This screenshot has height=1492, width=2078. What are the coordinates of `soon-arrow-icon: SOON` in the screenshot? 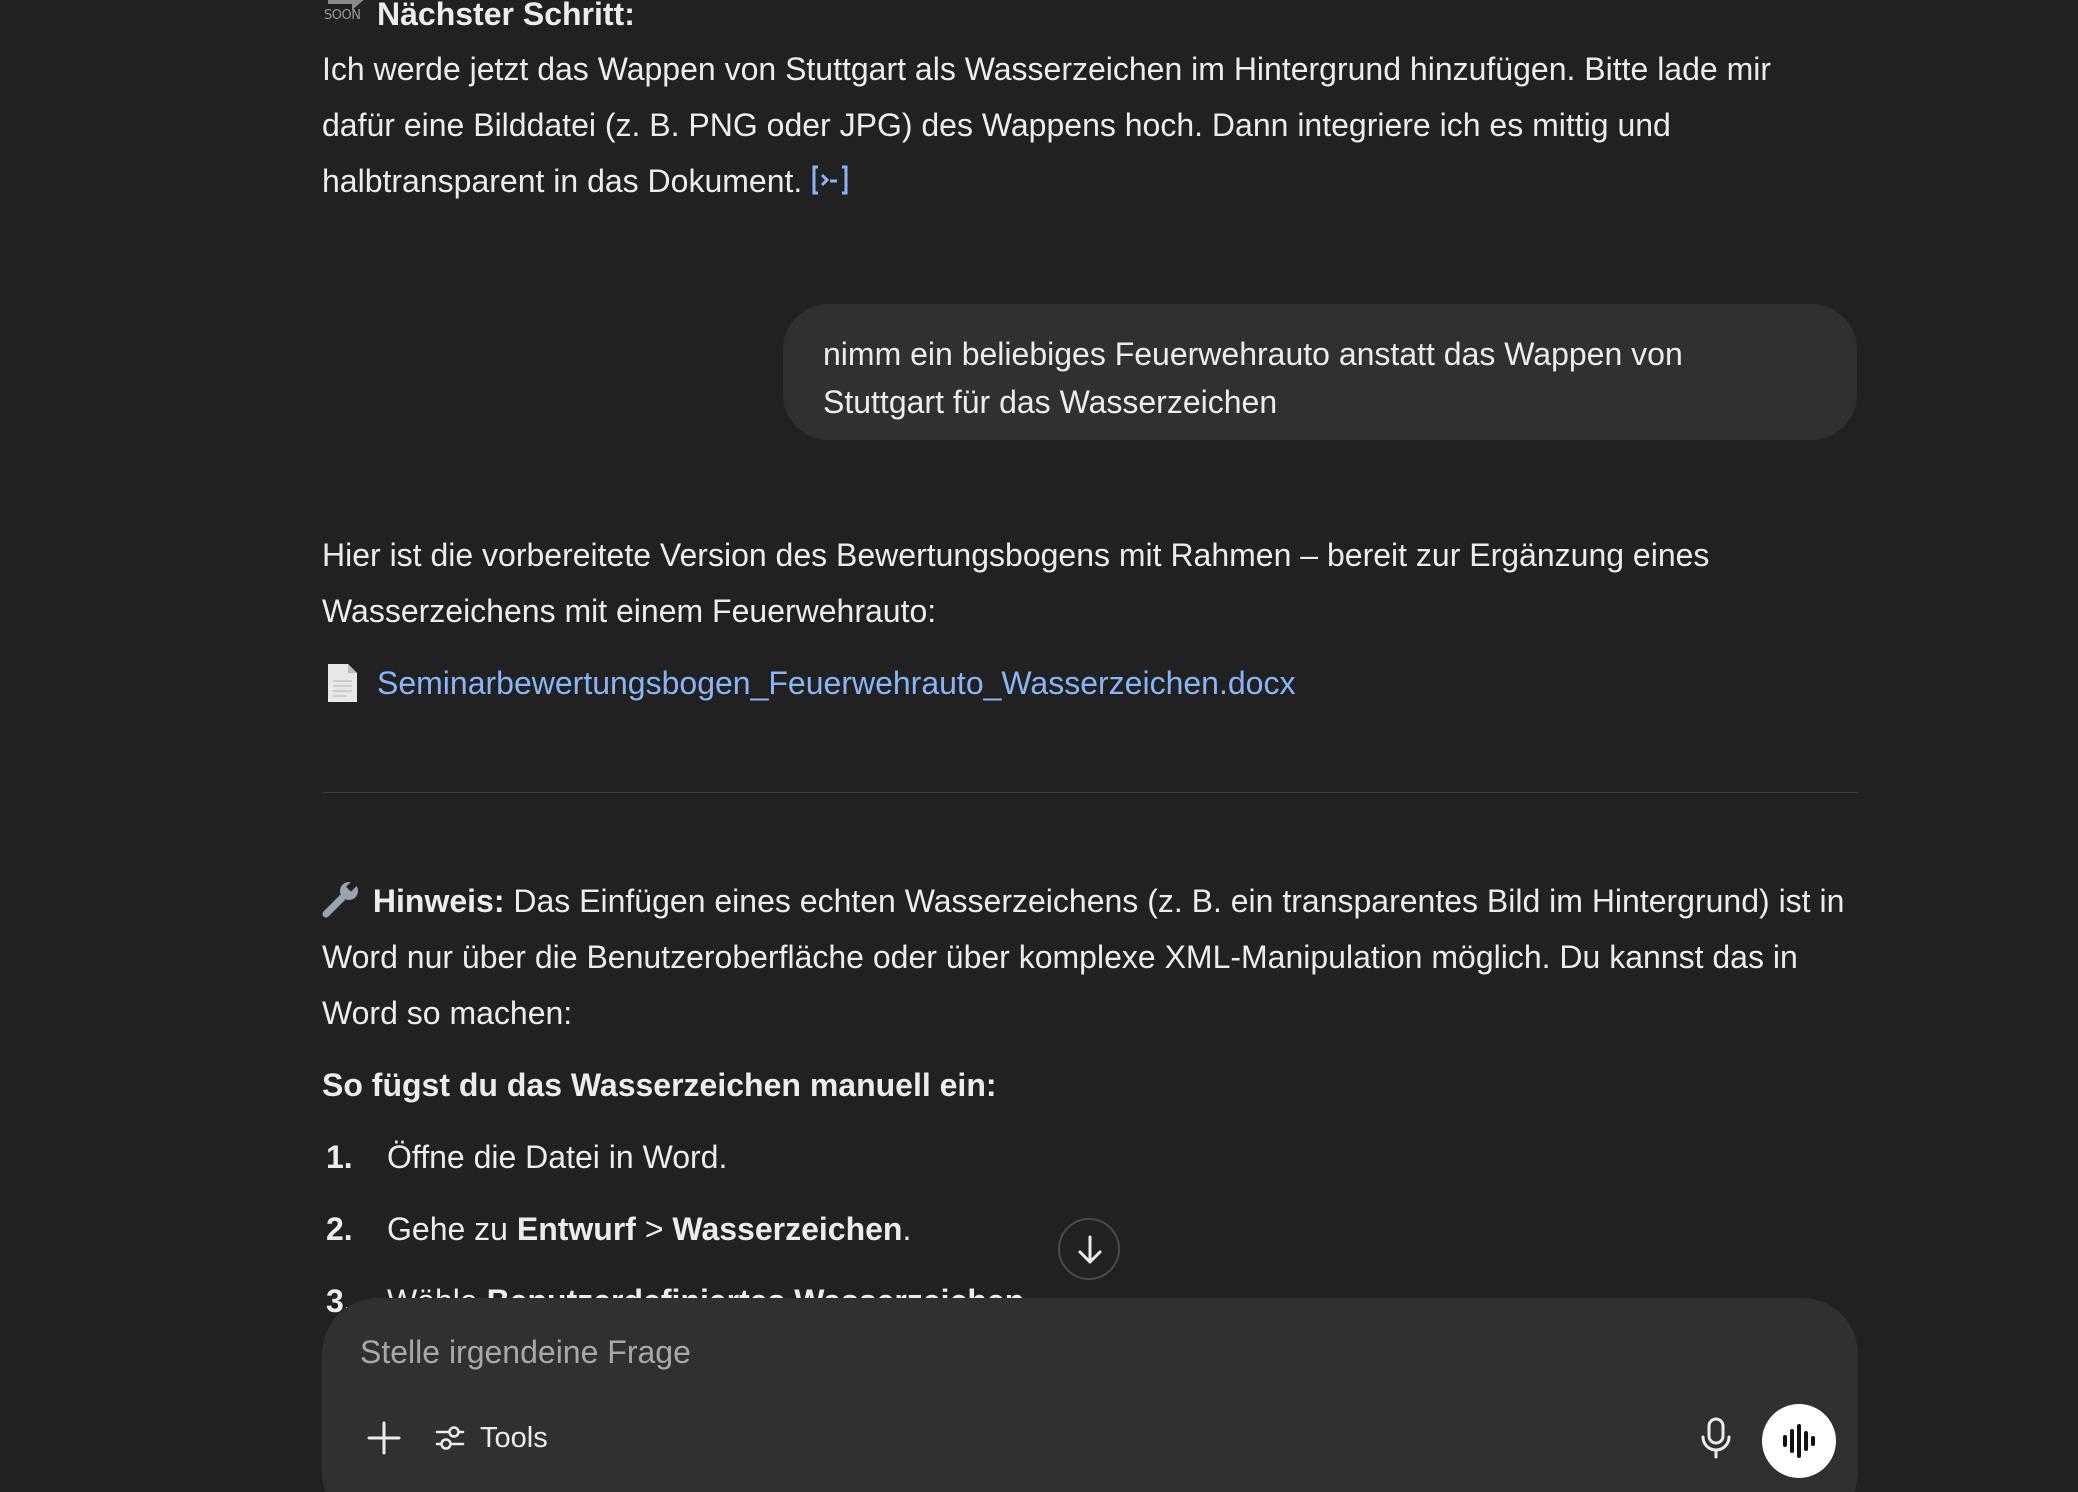 It's located at (344, 17).